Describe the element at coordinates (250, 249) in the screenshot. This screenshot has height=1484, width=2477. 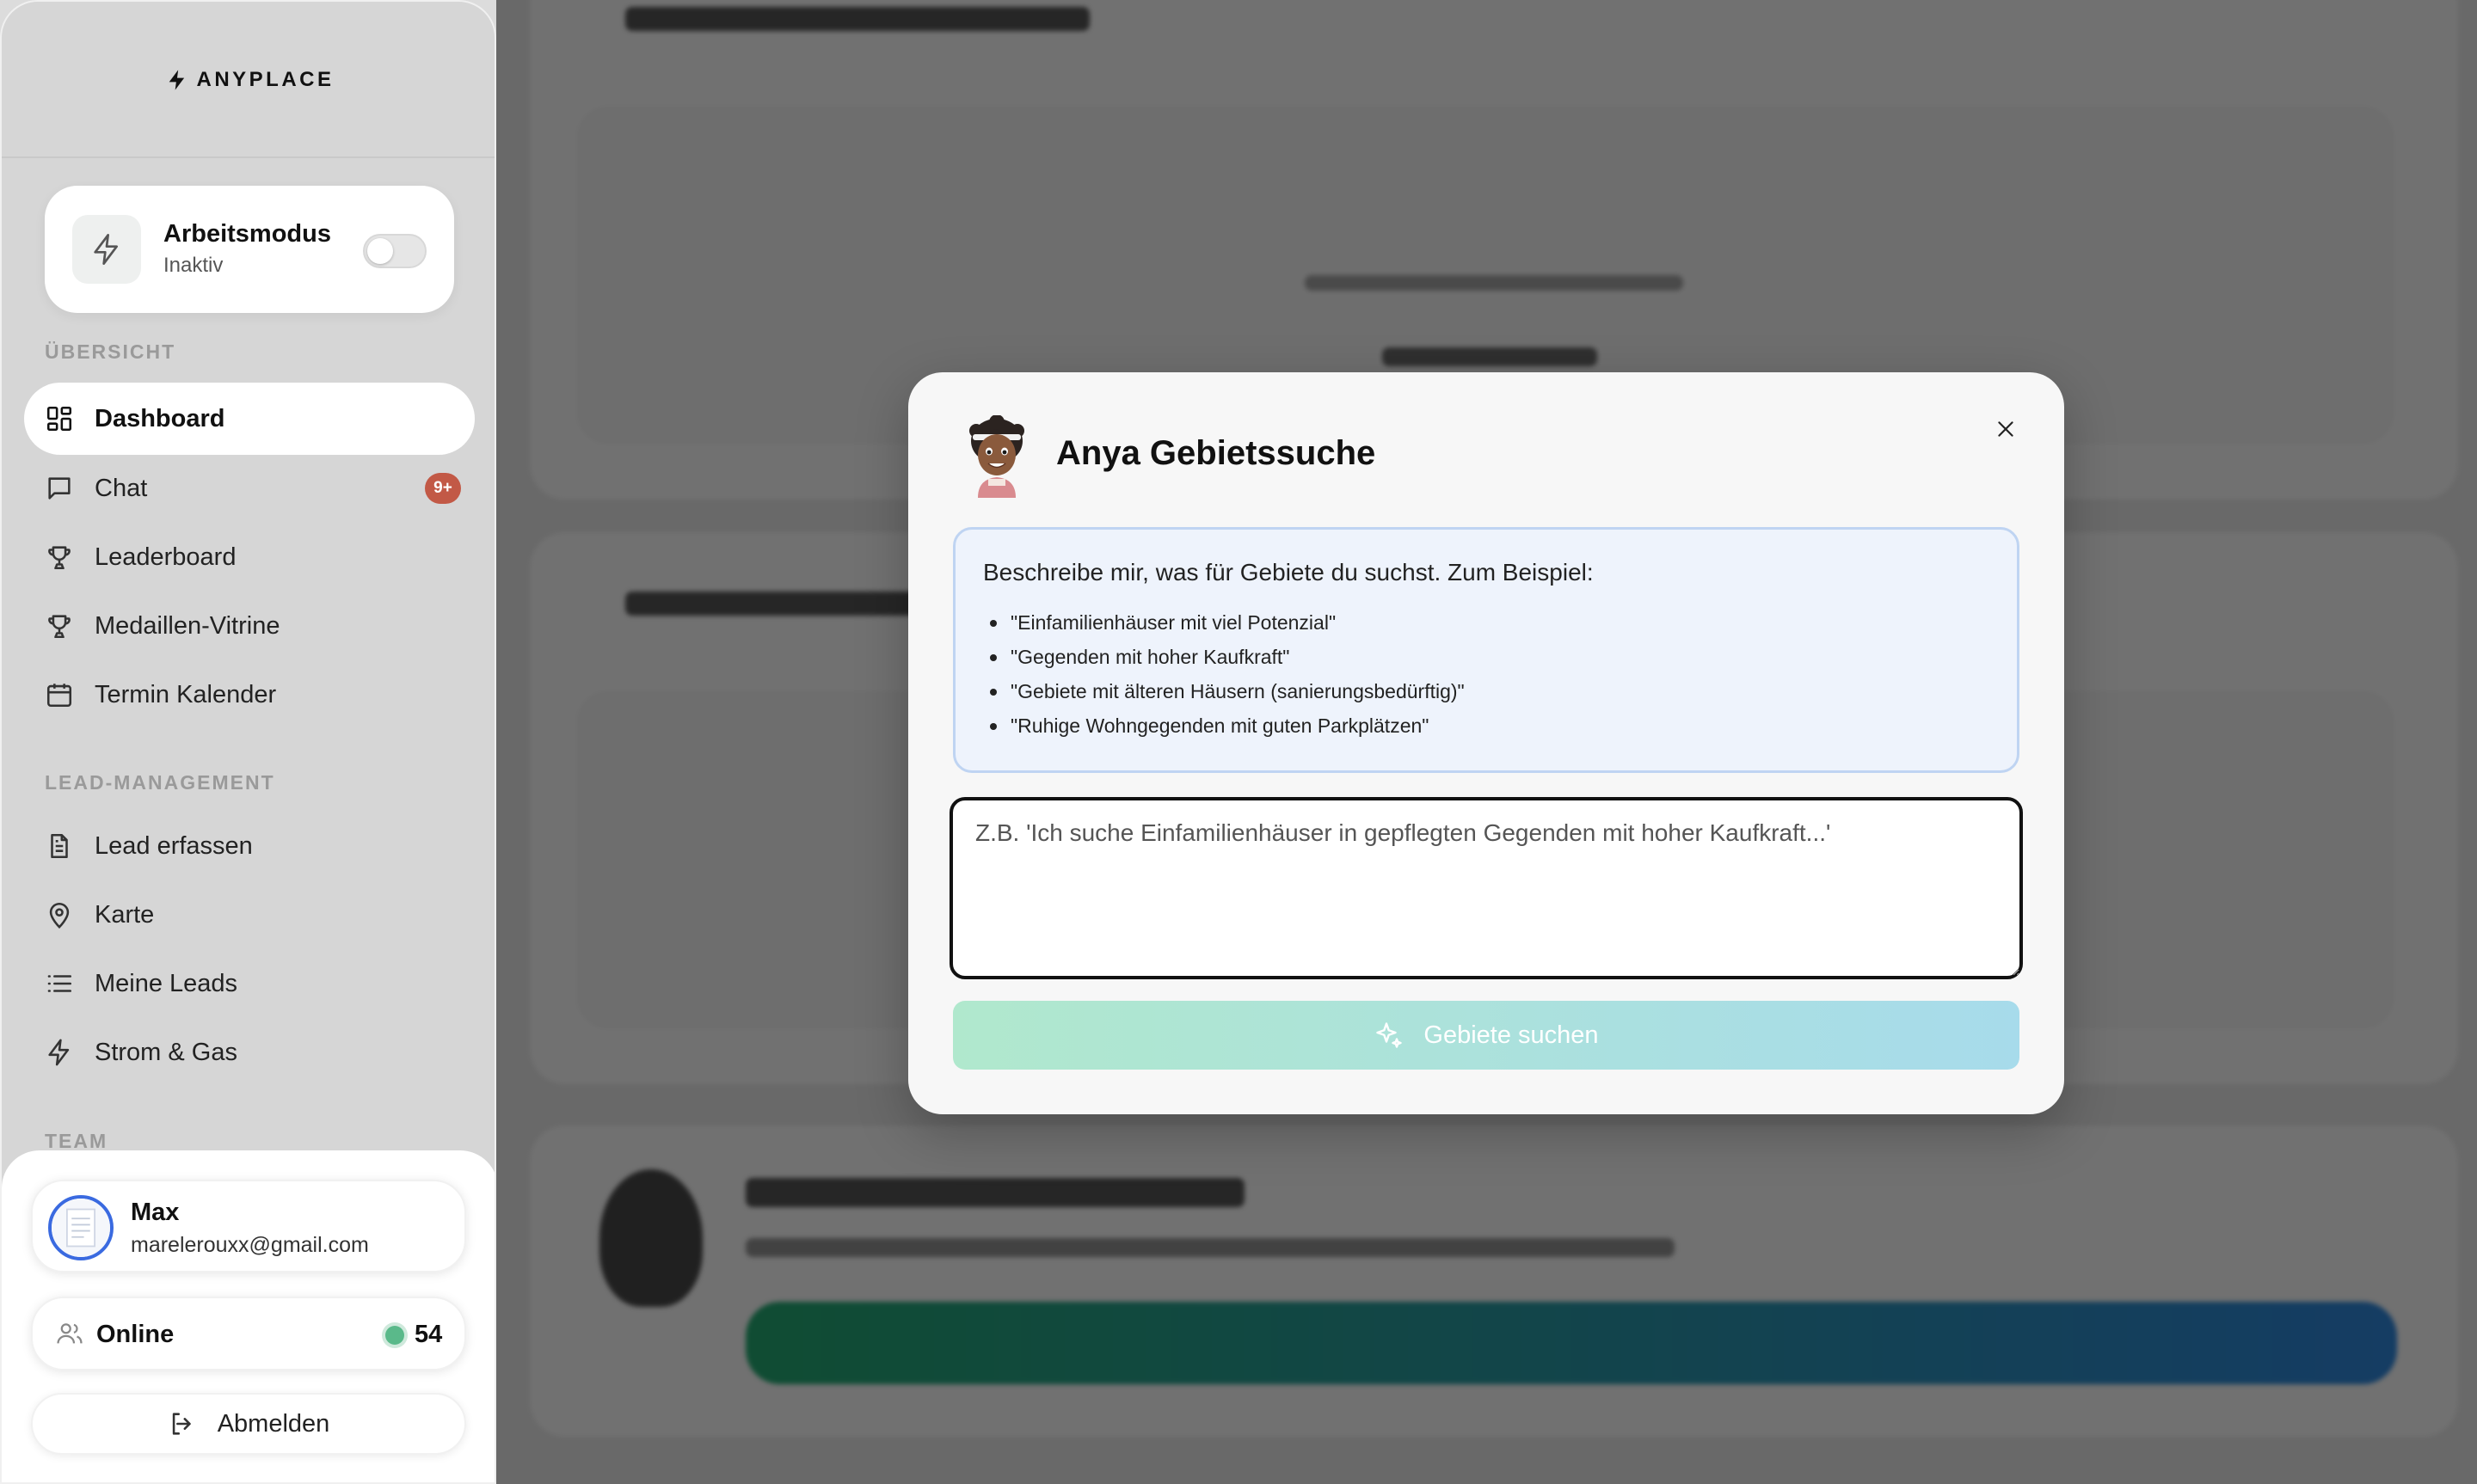
I see `work-mode-card: Arbeitsmodus Inaktiv` at that location.